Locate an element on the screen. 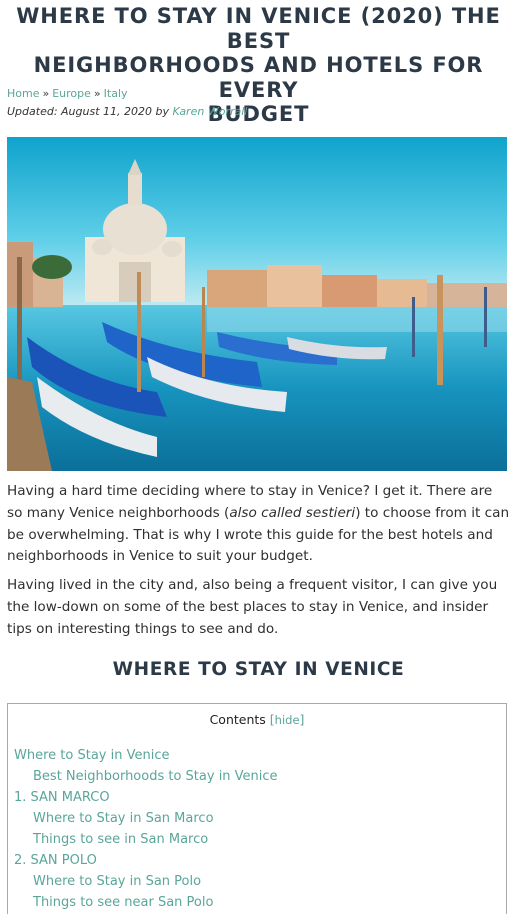 The height and width of the screenshot is (914, 517). toc-item: Where to Stay in San Polo is located at coordinates (146, 881).